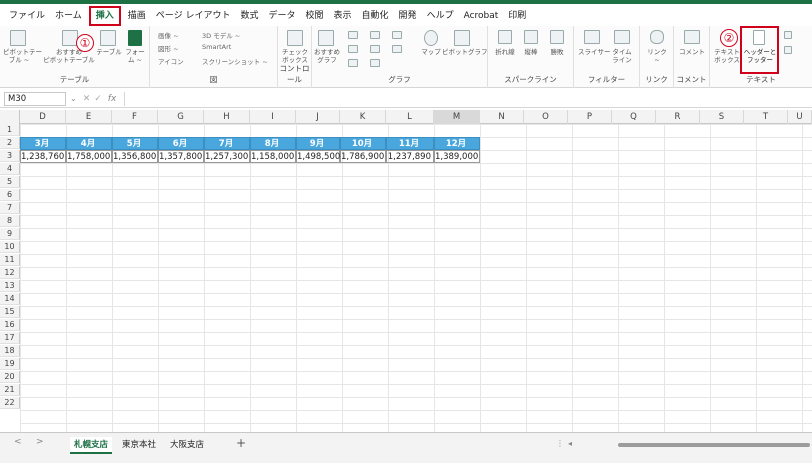  I want to click on column-header-selected: M, so click(457, 117).